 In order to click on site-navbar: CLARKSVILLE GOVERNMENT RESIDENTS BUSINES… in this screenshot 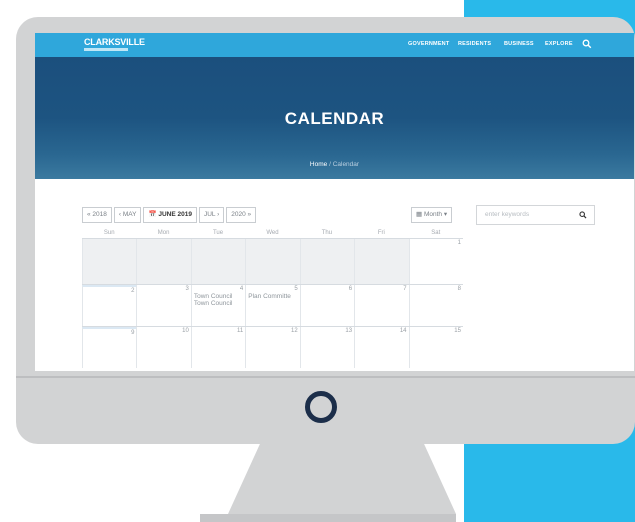, I will do `click(334, 45)`.